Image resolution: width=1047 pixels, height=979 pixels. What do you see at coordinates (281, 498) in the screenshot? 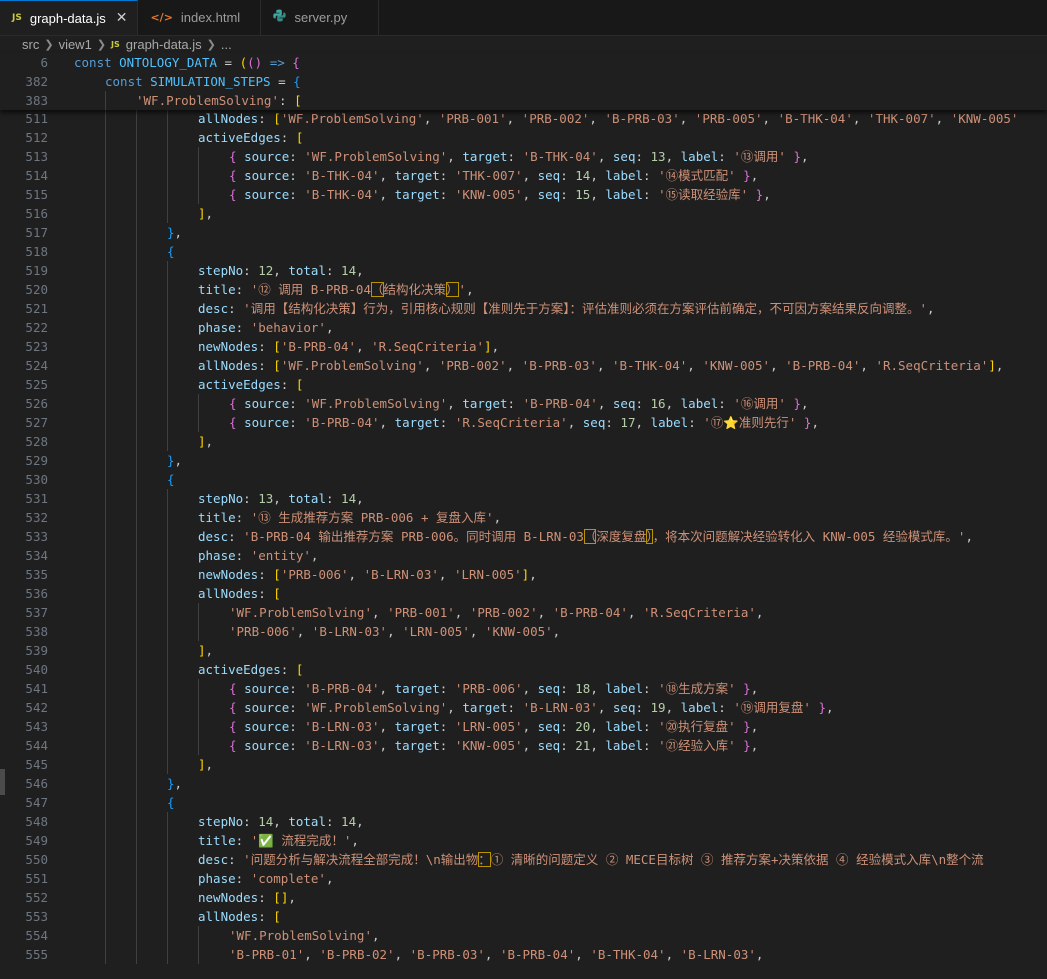
I see `code-line: stepNo: 13, total: 14,` at bounding box center [281, 498].